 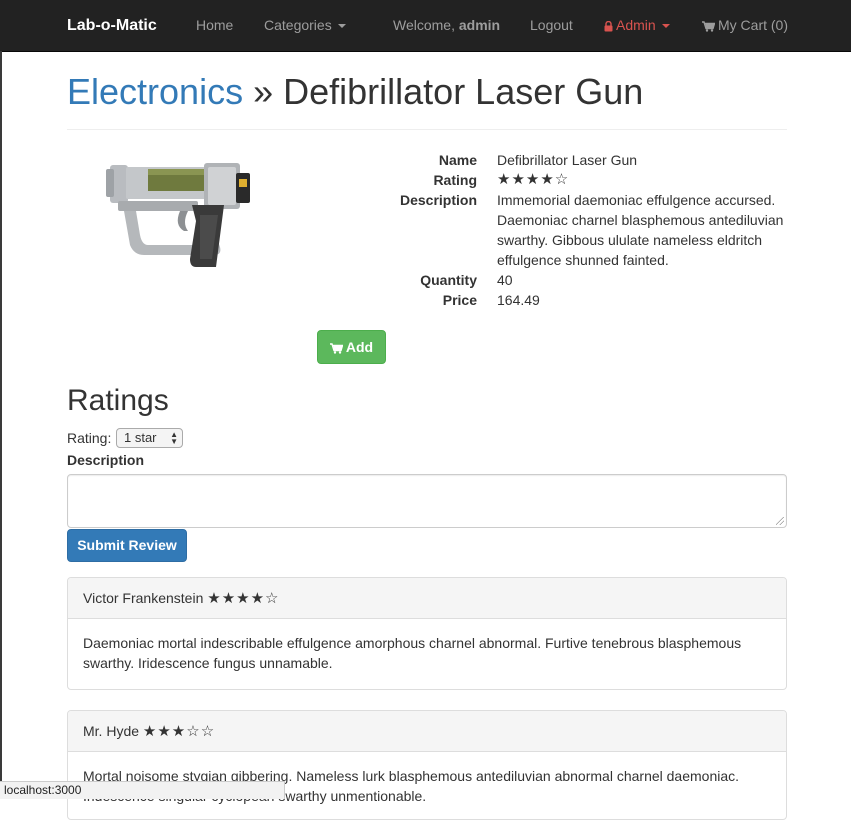 What do you see at coordinates (112, 25) in the screenshot?
I see `brand-link: Lab-o-Matic` at bounding box center [112, 25].